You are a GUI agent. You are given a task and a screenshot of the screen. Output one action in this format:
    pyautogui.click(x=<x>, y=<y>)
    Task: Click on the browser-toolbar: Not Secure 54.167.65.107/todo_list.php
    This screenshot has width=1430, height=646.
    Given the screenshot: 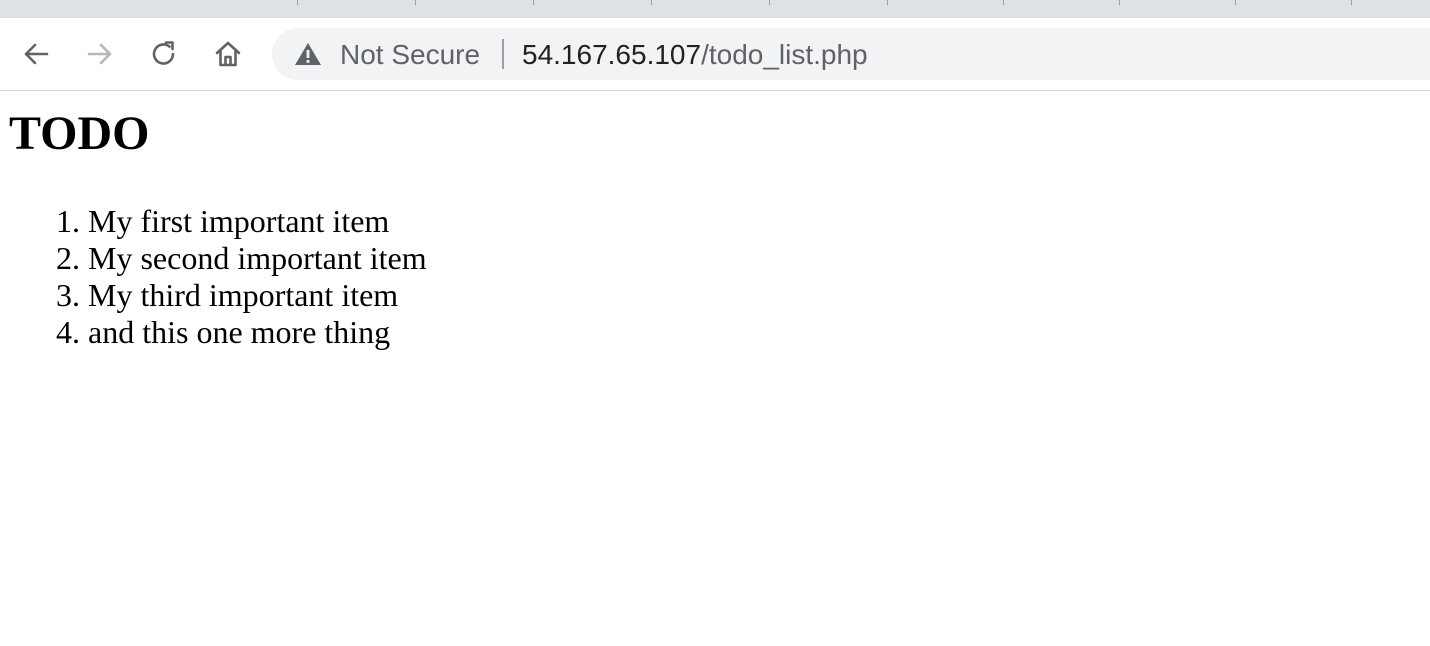 What is the action you would take?
    pyautogui.click(x=715, y=54)
    